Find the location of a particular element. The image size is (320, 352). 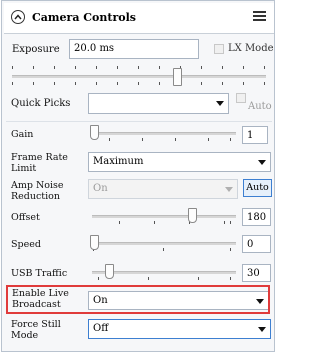

gain-input: 1 is located at coordinates (255, 135).